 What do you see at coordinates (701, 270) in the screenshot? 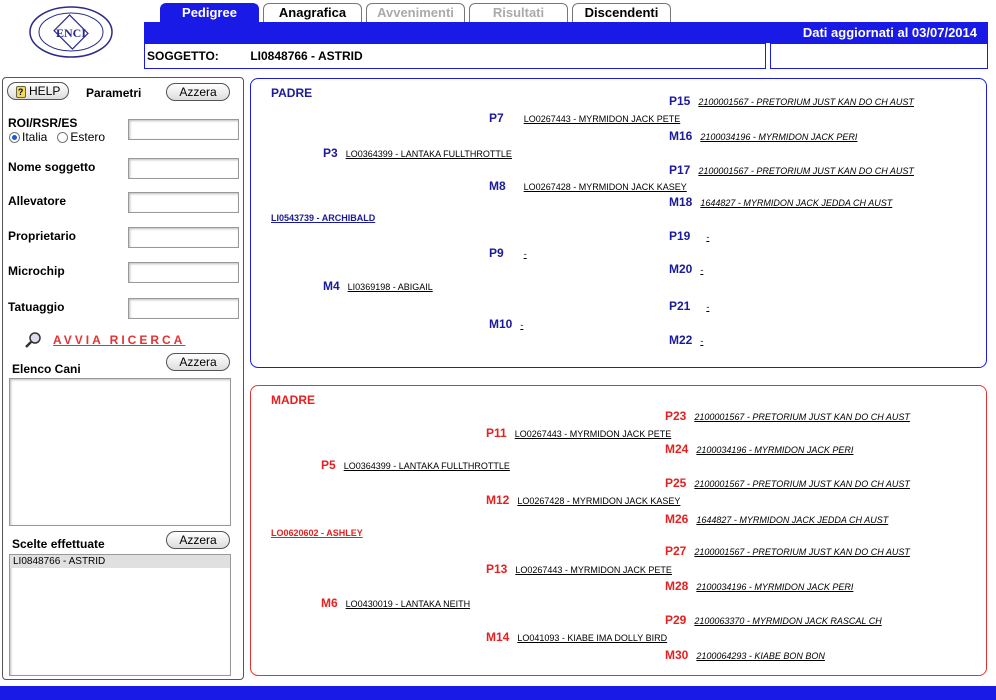
I see `dog-link-m20: -` at bounding box center [701, 270].